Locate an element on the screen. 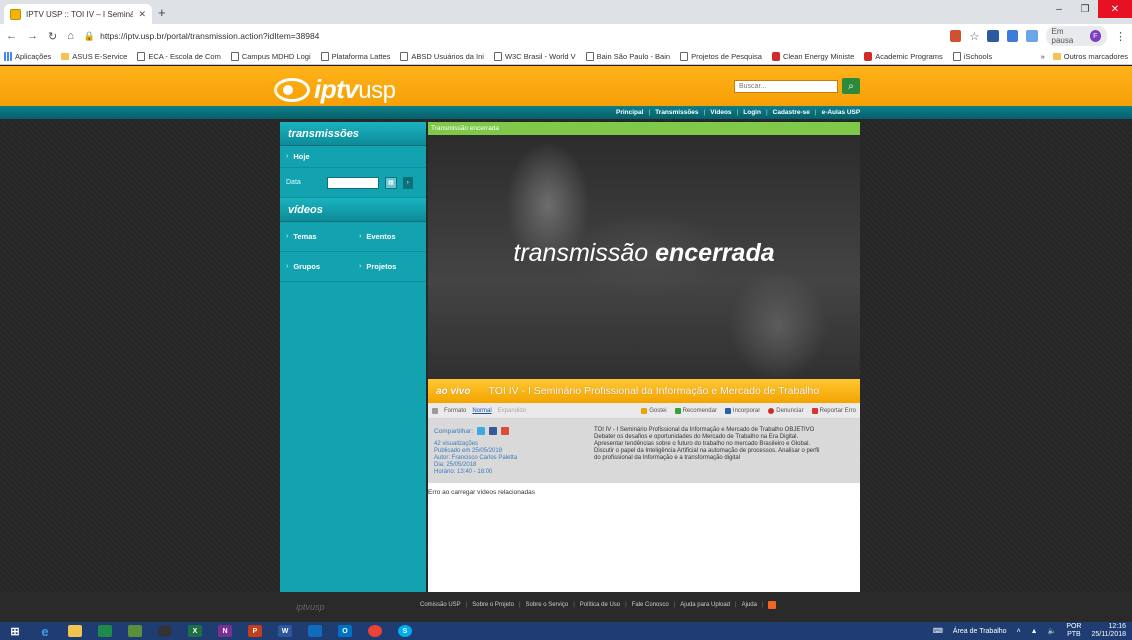  desktop-label: Área de Trabalho is located at coordinates (980, 631).